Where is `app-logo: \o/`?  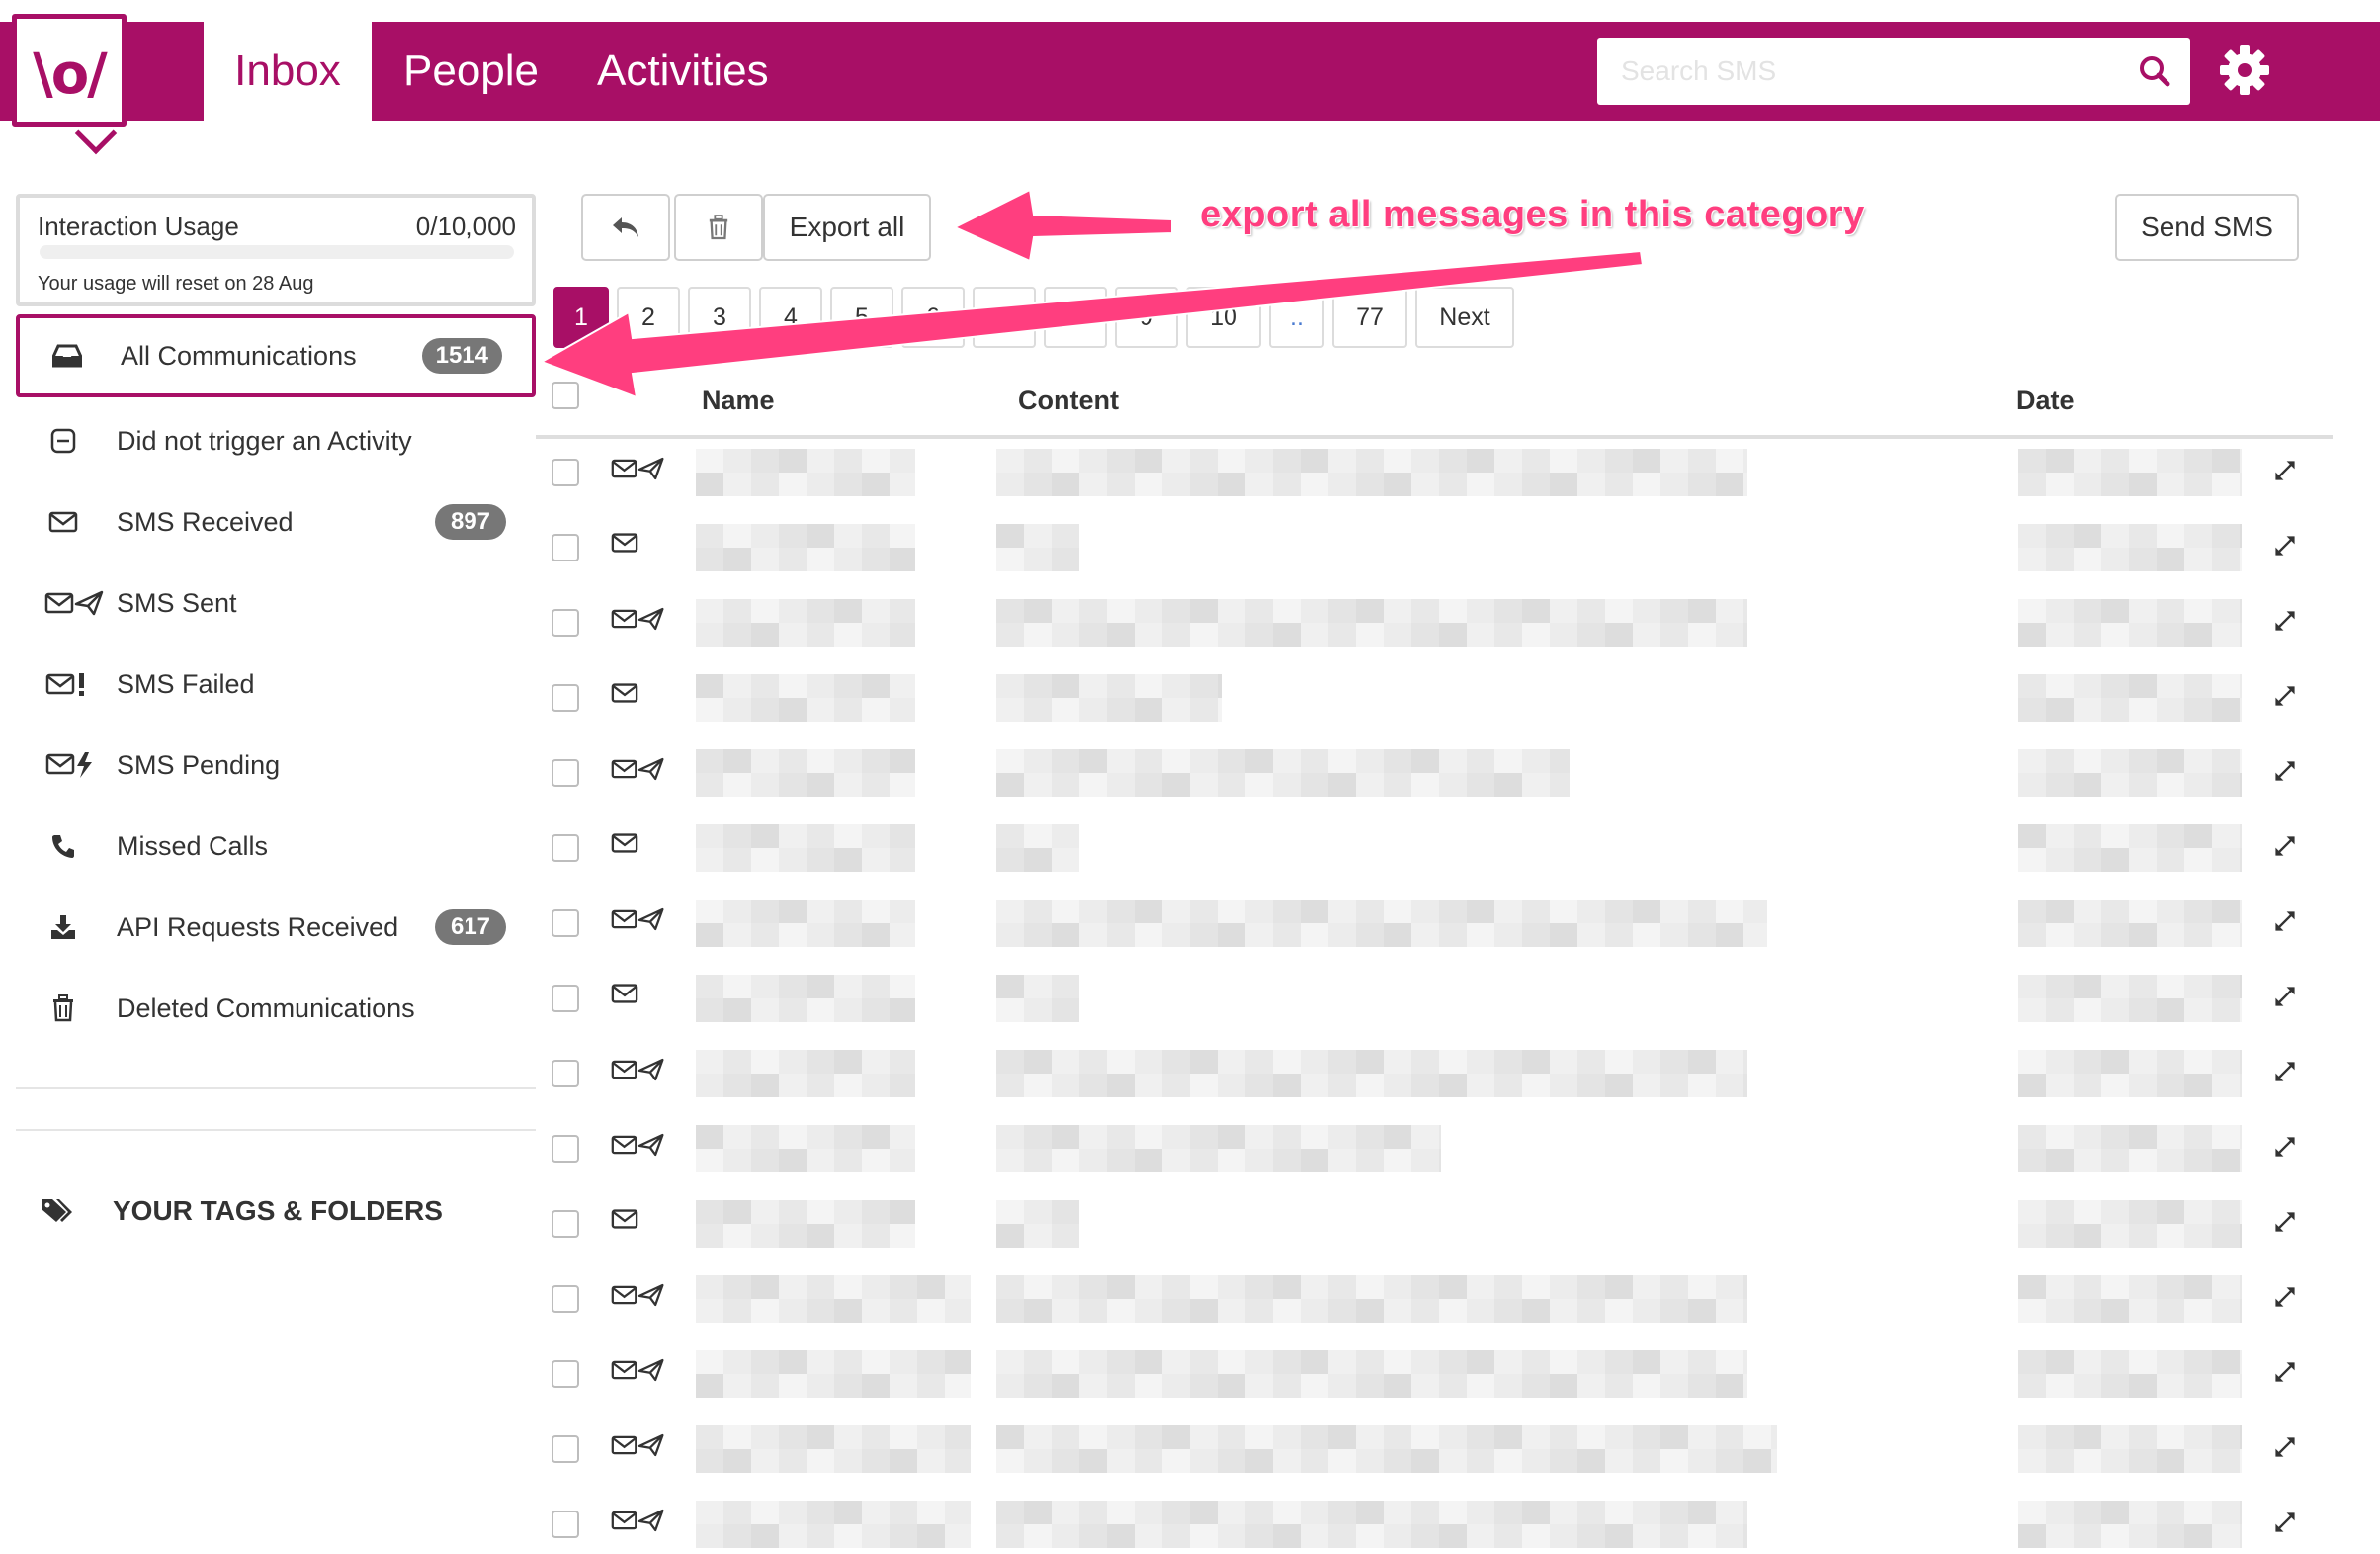 app-logo: \o/ is located at coordinates (69, 70).